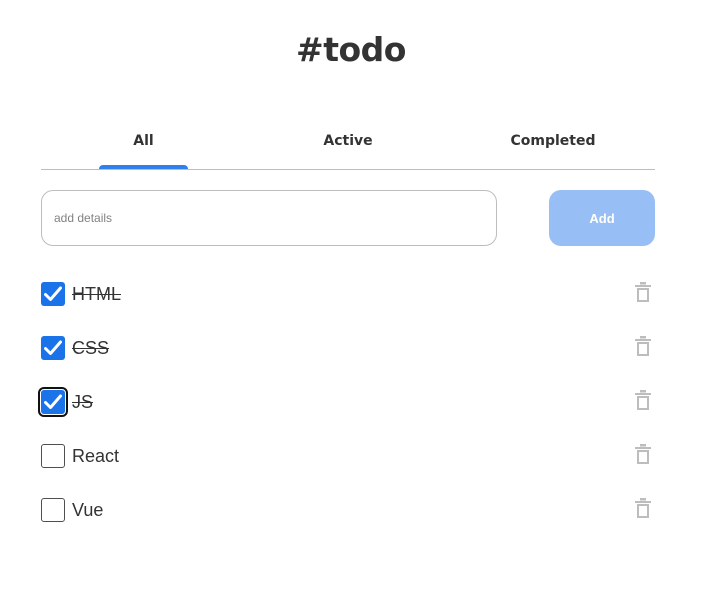  I want to click on todo-item: Vue, so click(348, 511).